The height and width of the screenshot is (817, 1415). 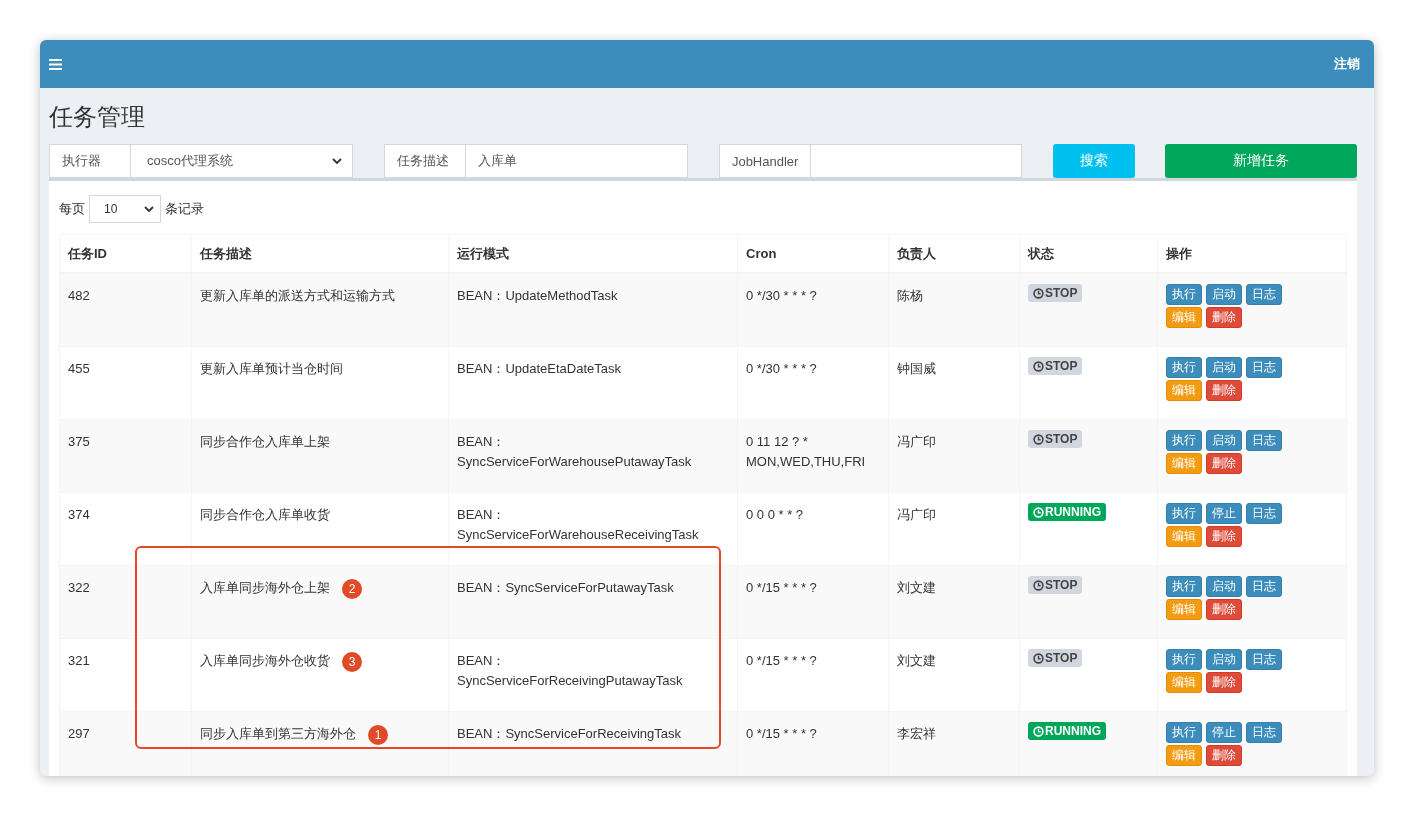 I want to click on table-cell: BEAN：SyncServiceForWarehouseReceivingTask, so click(x=593, y=529).